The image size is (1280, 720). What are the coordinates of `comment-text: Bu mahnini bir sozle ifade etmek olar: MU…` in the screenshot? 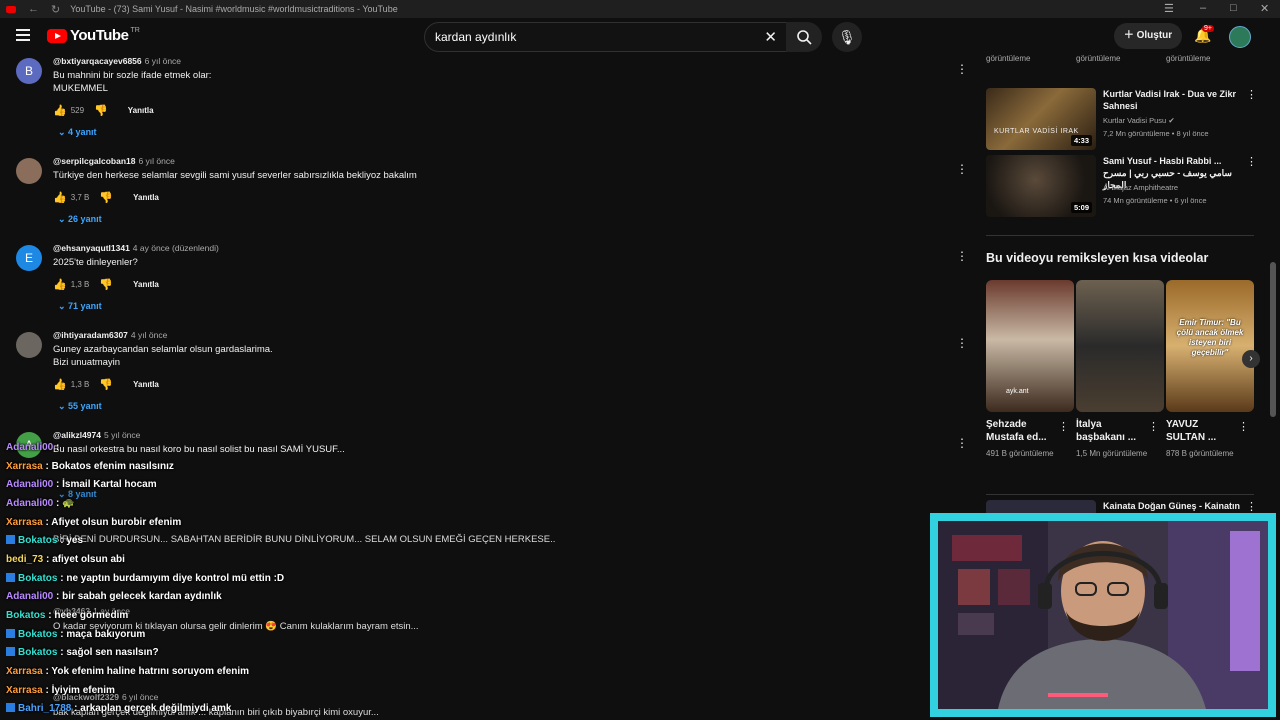 It's located at (132, 82).